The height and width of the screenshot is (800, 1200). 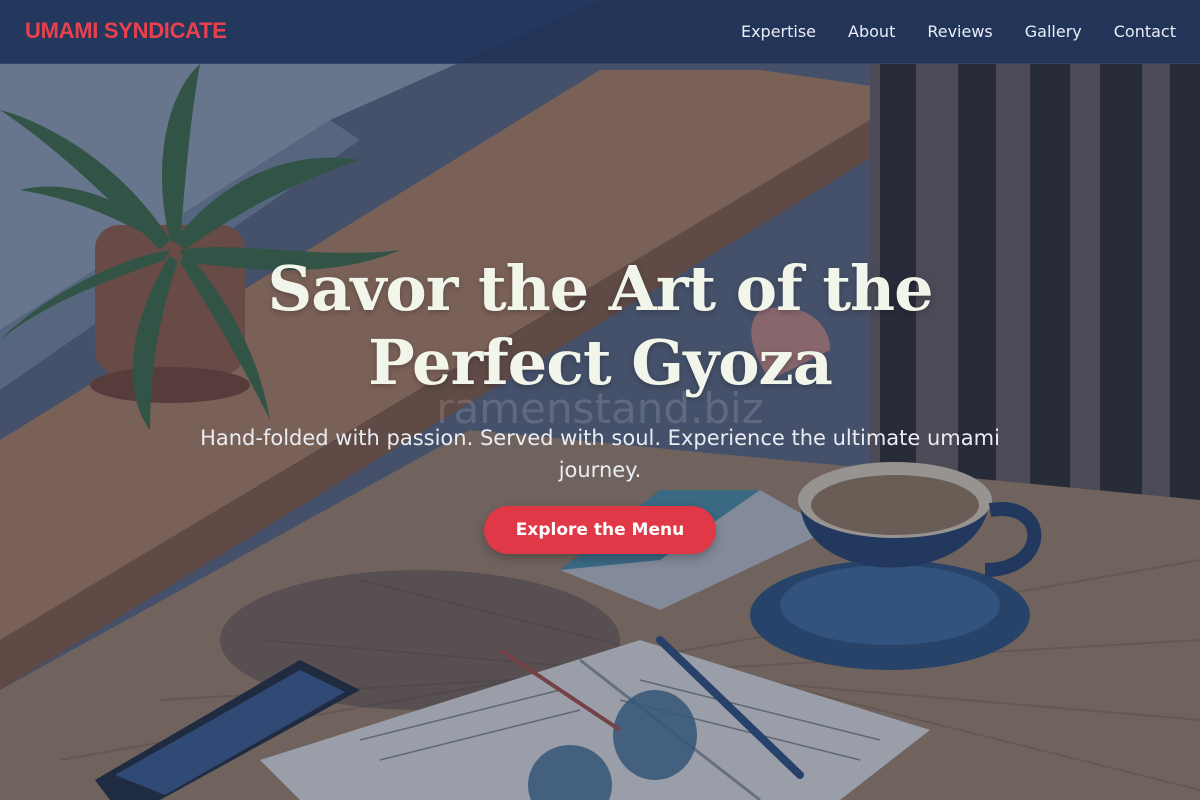 I want to click on nav-link-contact: Contact, so click(x=1145, y=31).